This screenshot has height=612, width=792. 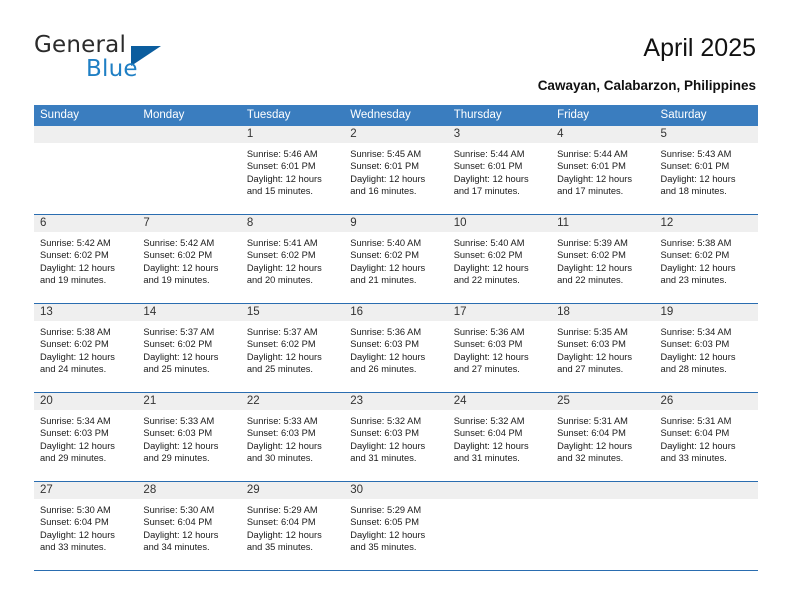 I want to click on sunrise-time: Sunrise: 5:37 AM, so click(x=179, y=332).